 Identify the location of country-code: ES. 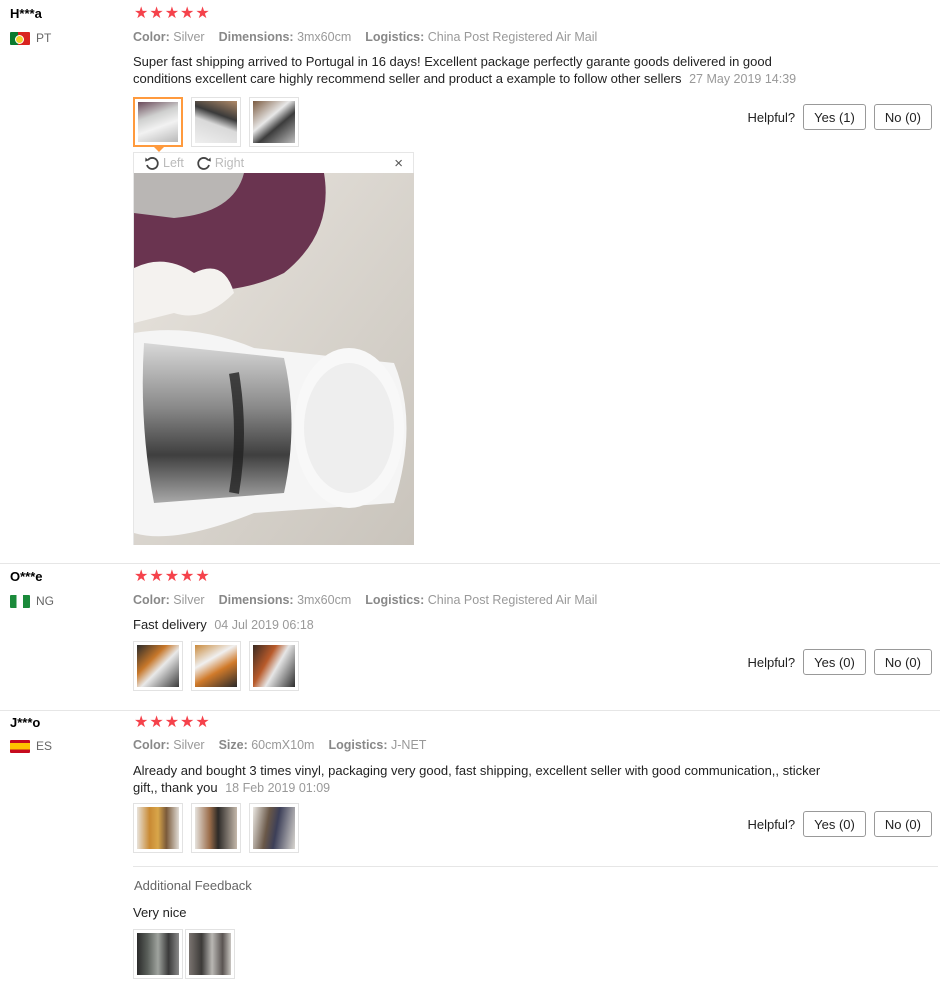
(44, 746).